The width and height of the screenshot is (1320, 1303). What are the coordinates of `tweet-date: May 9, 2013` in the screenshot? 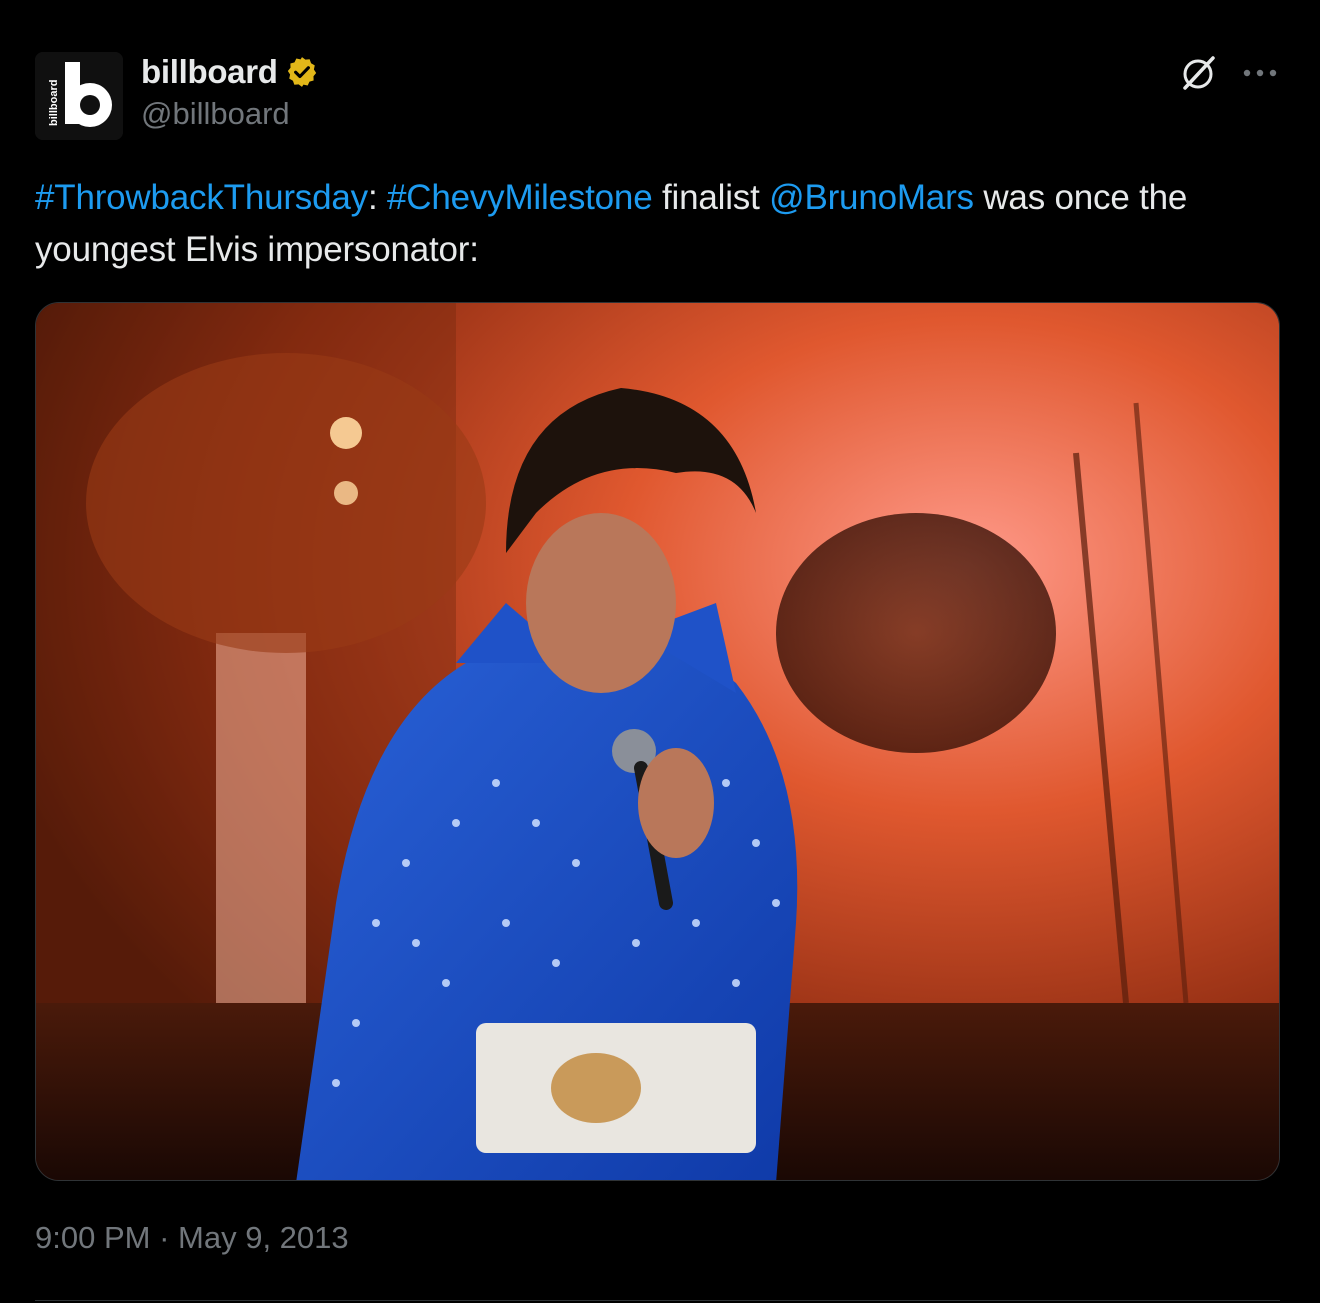 It's located at (263, 1237).